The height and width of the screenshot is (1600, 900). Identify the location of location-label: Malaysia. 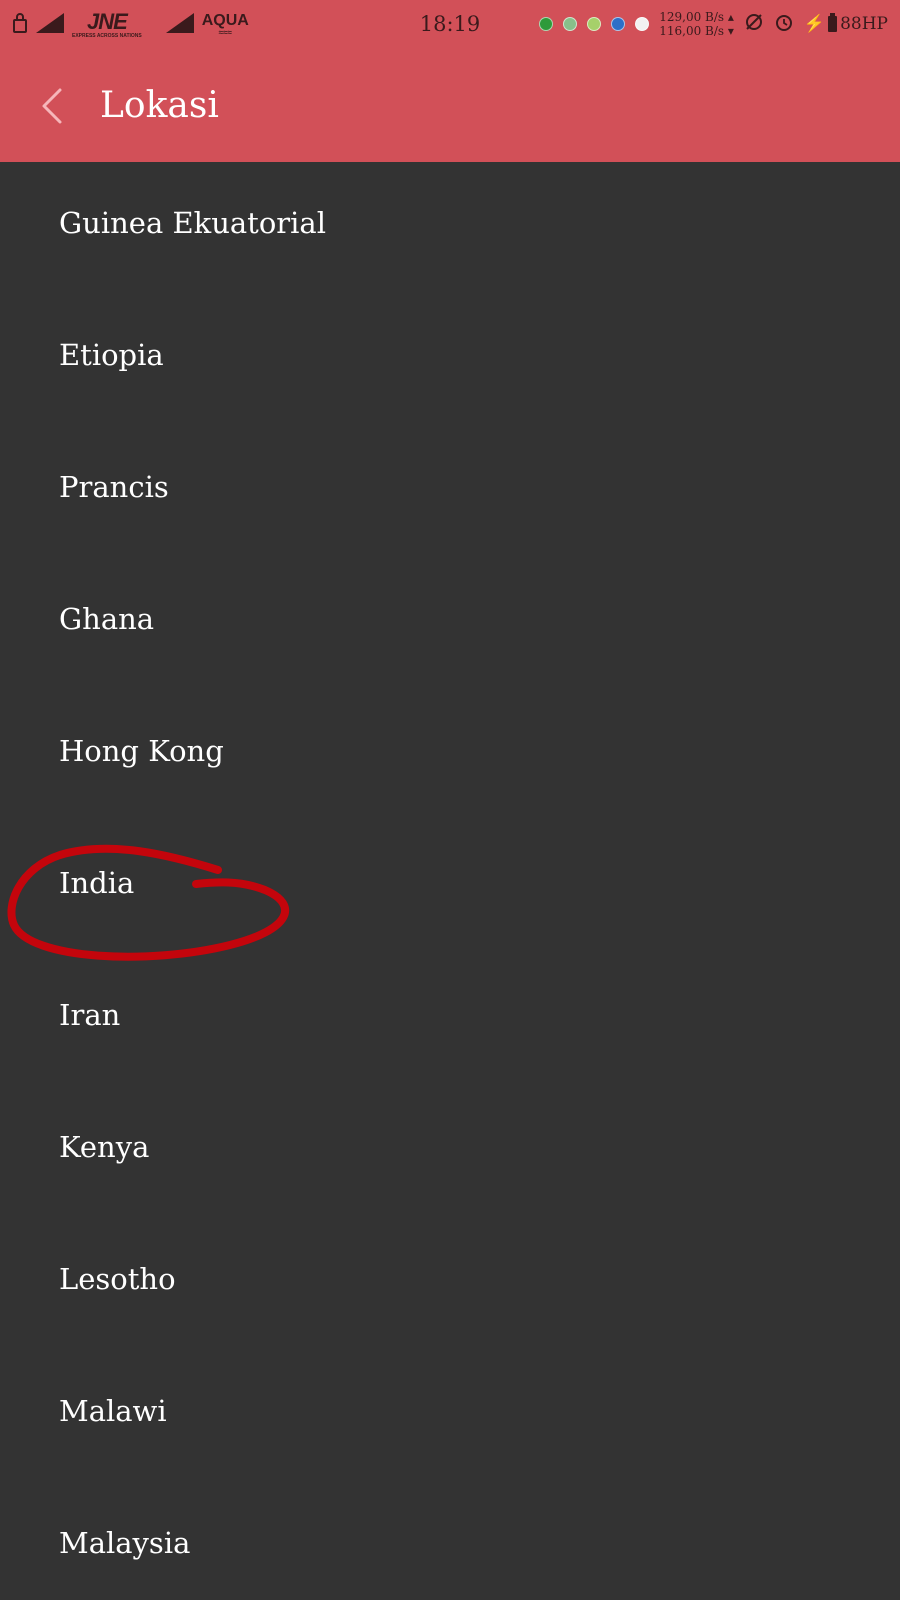
(125, 1543).